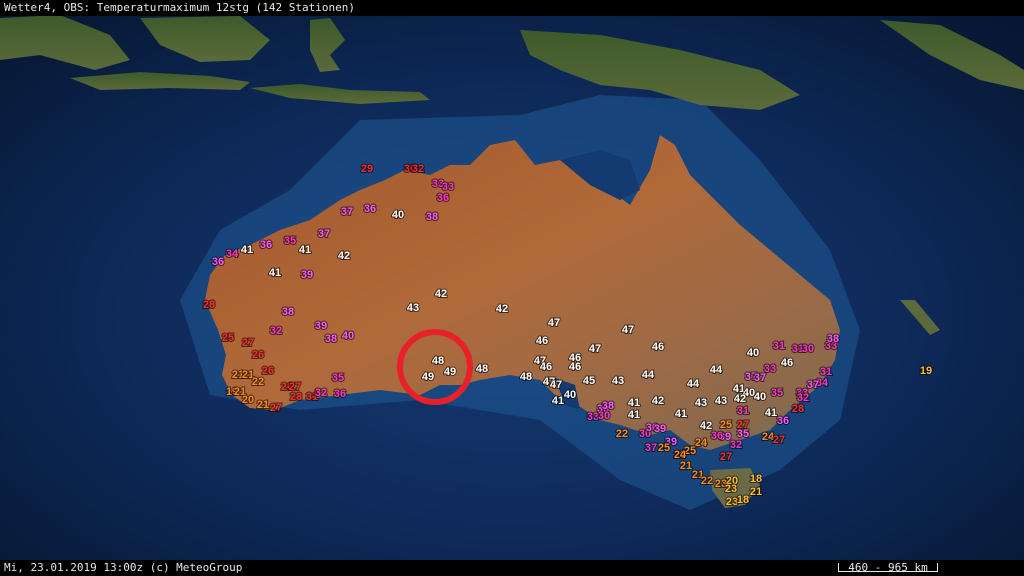 This screenshot has width=1024, height=576. What do you see at coordinates (232, 254) in the screenshot?
I see `station-value: 34` at bounding box center [232, 254].